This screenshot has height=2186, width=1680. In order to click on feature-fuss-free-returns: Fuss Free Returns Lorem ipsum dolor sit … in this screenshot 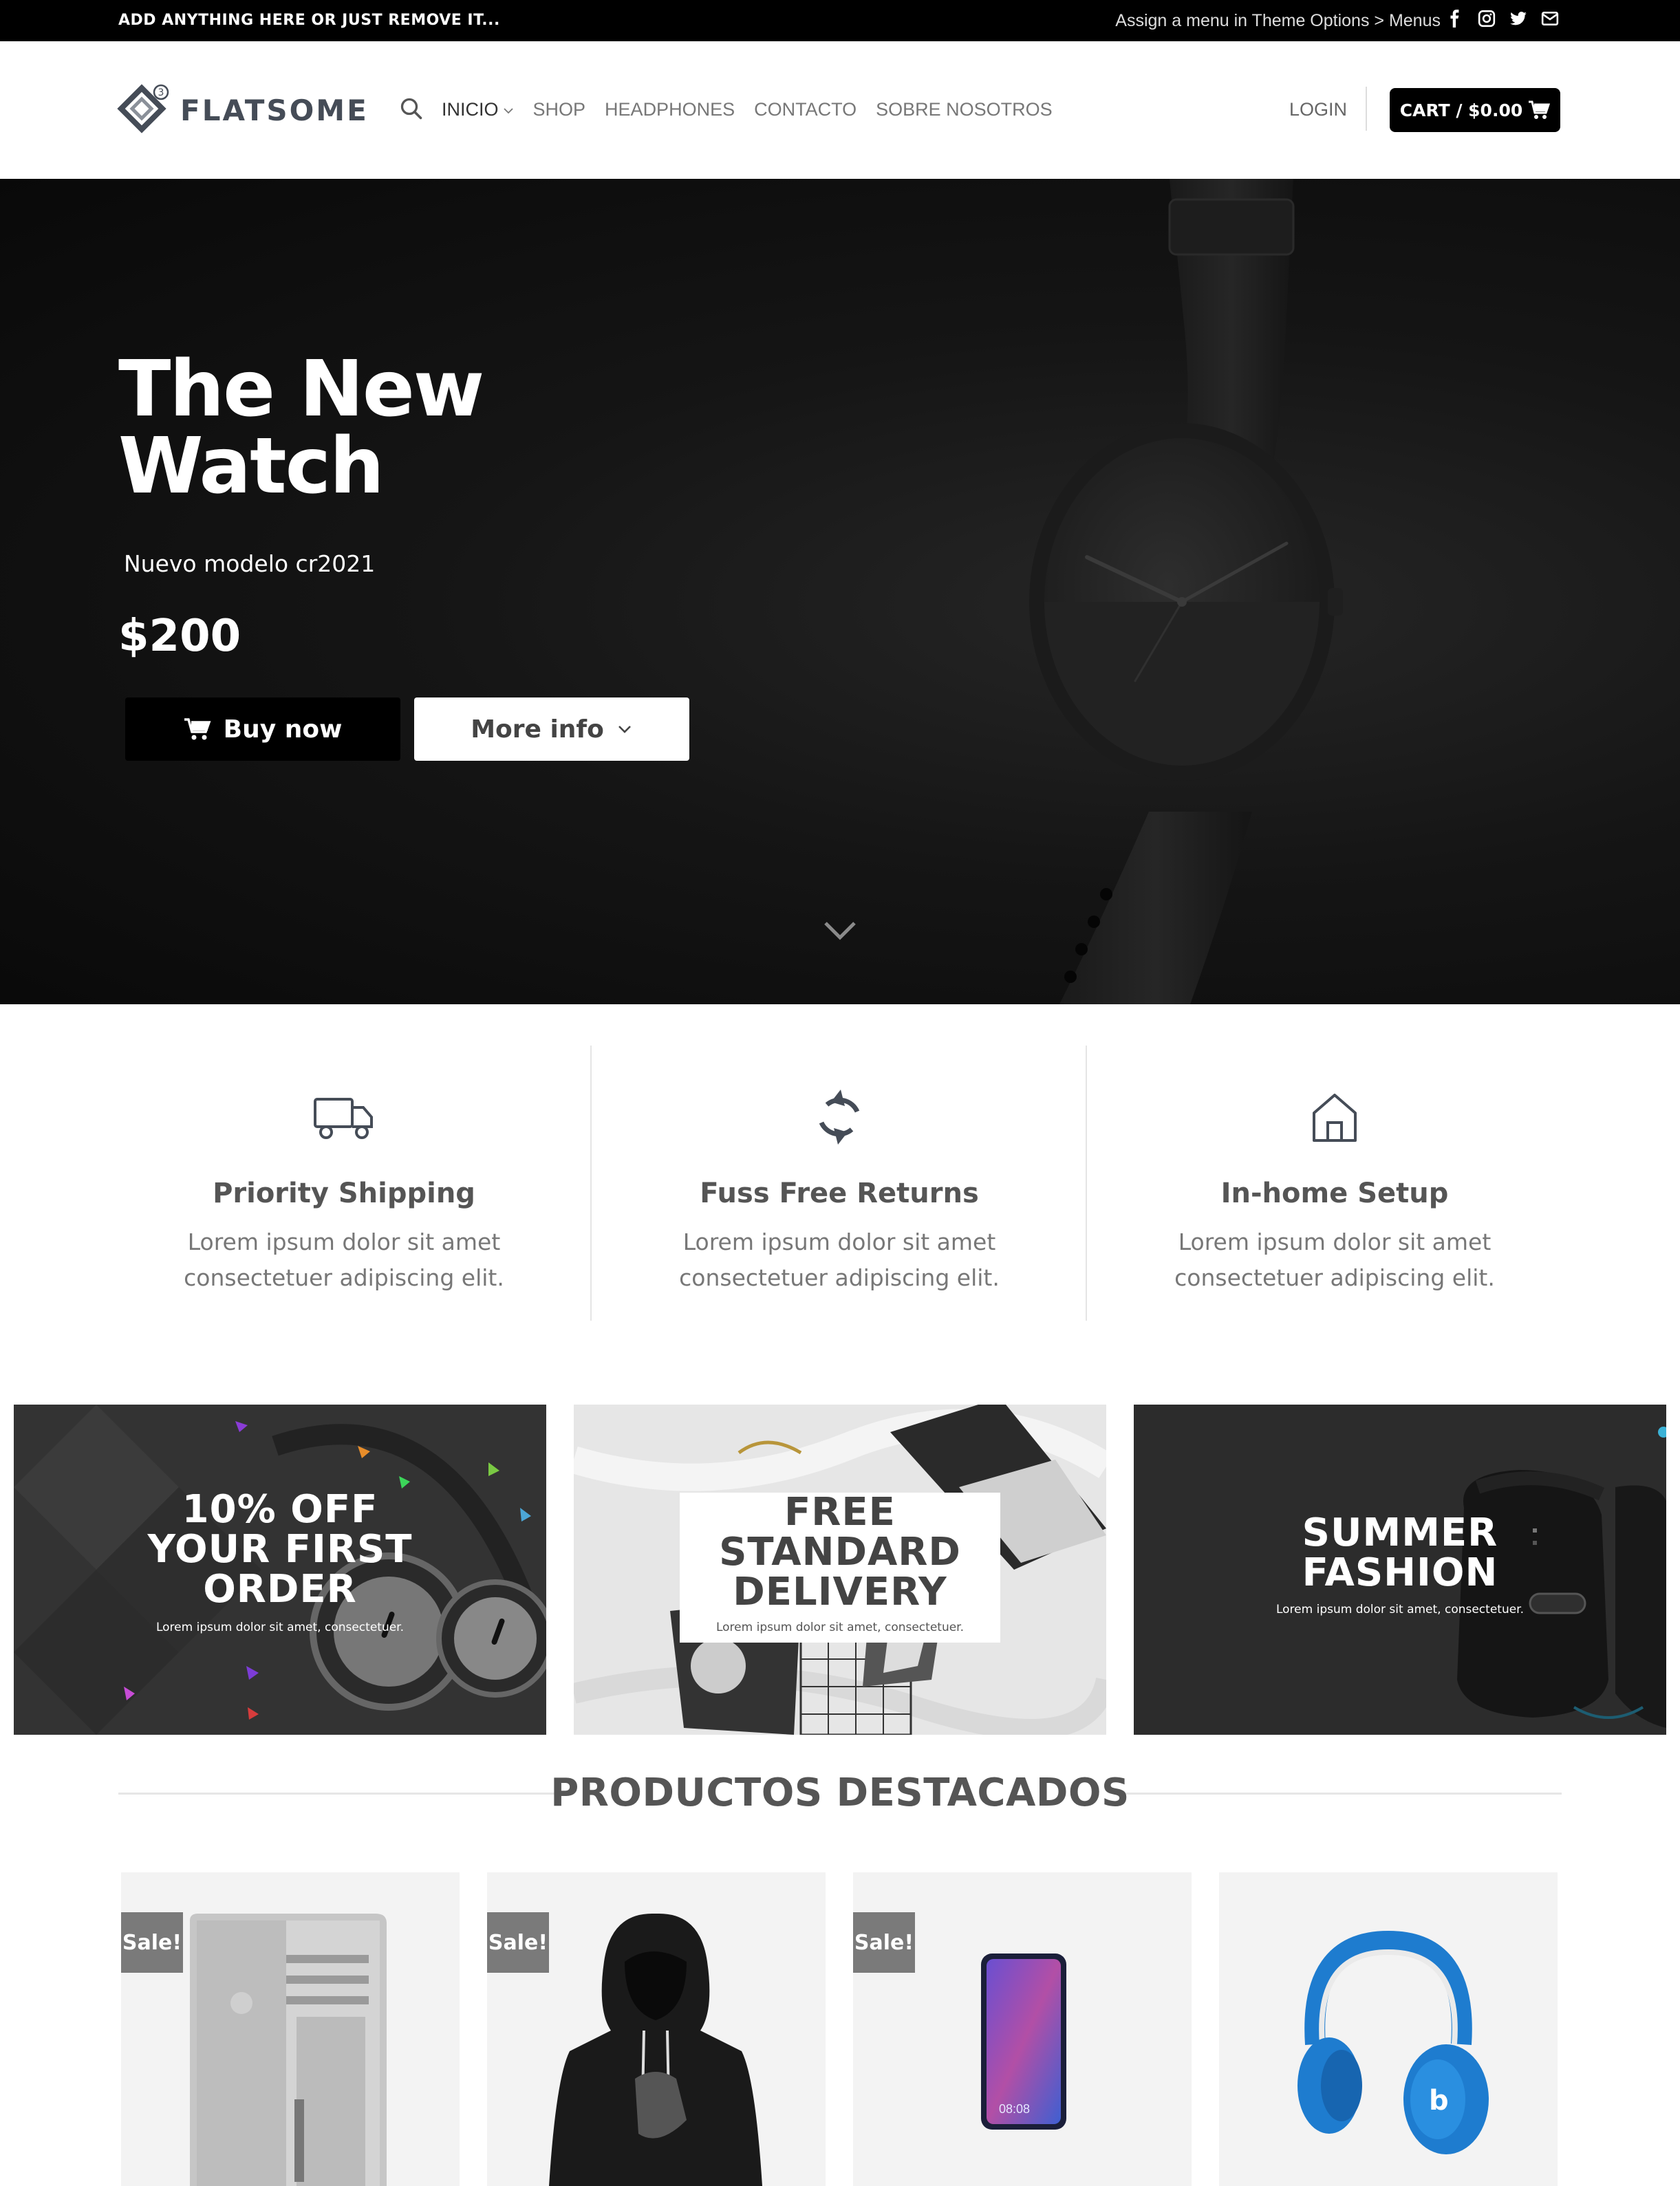, I will do `click(839, 1183)`.